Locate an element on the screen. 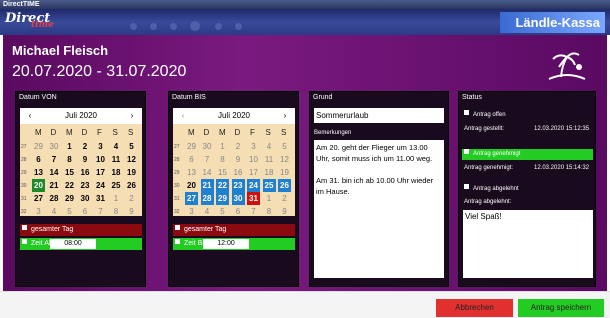 The height and width of the screenshot is (318, 610). time-to-input: 12:00 is located at coordinates (226, 244).